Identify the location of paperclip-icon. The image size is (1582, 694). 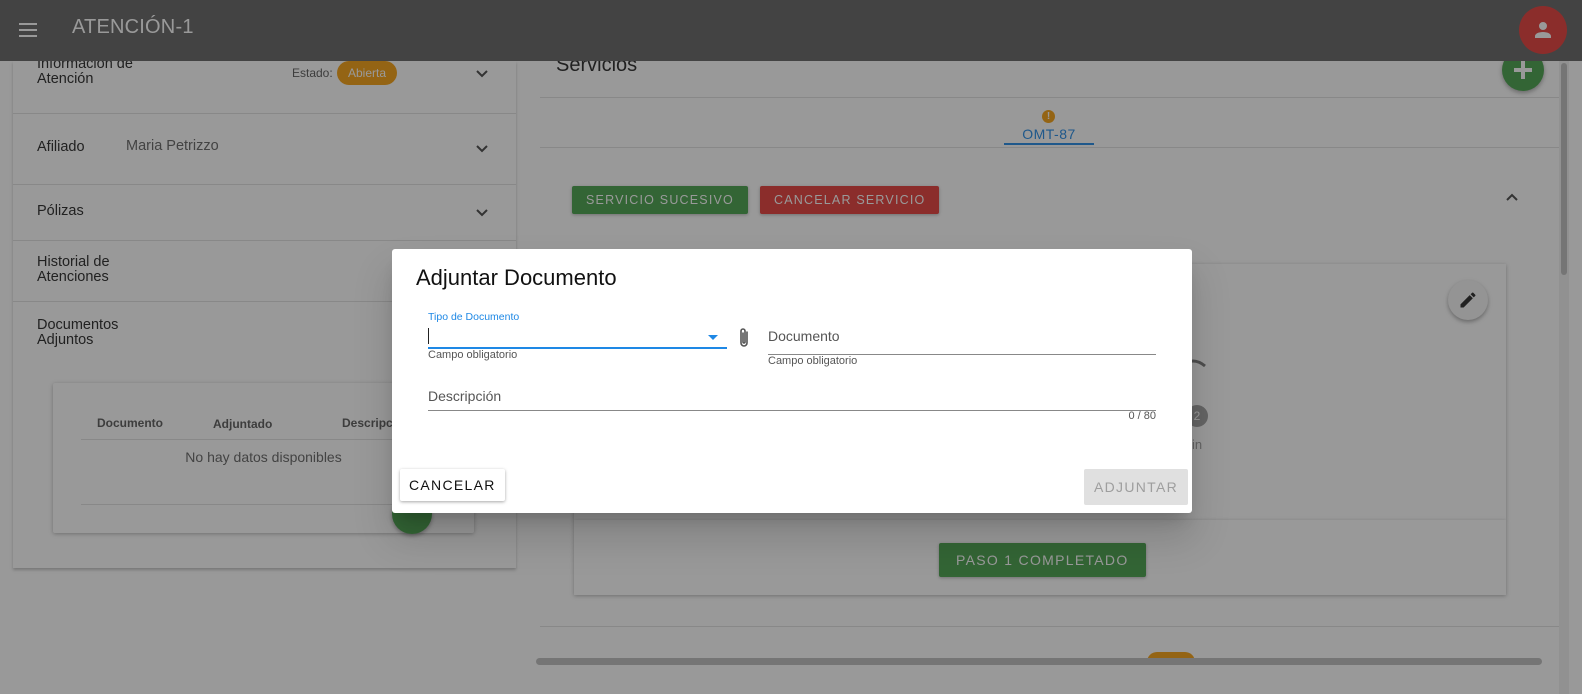
(744, 338).